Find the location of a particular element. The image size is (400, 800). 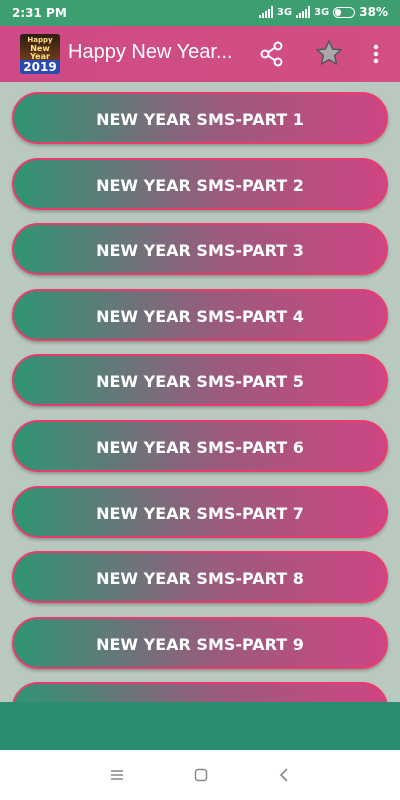

list-item: NEW YEAR SMS-PART 1 is located at coordinates (200, 118).